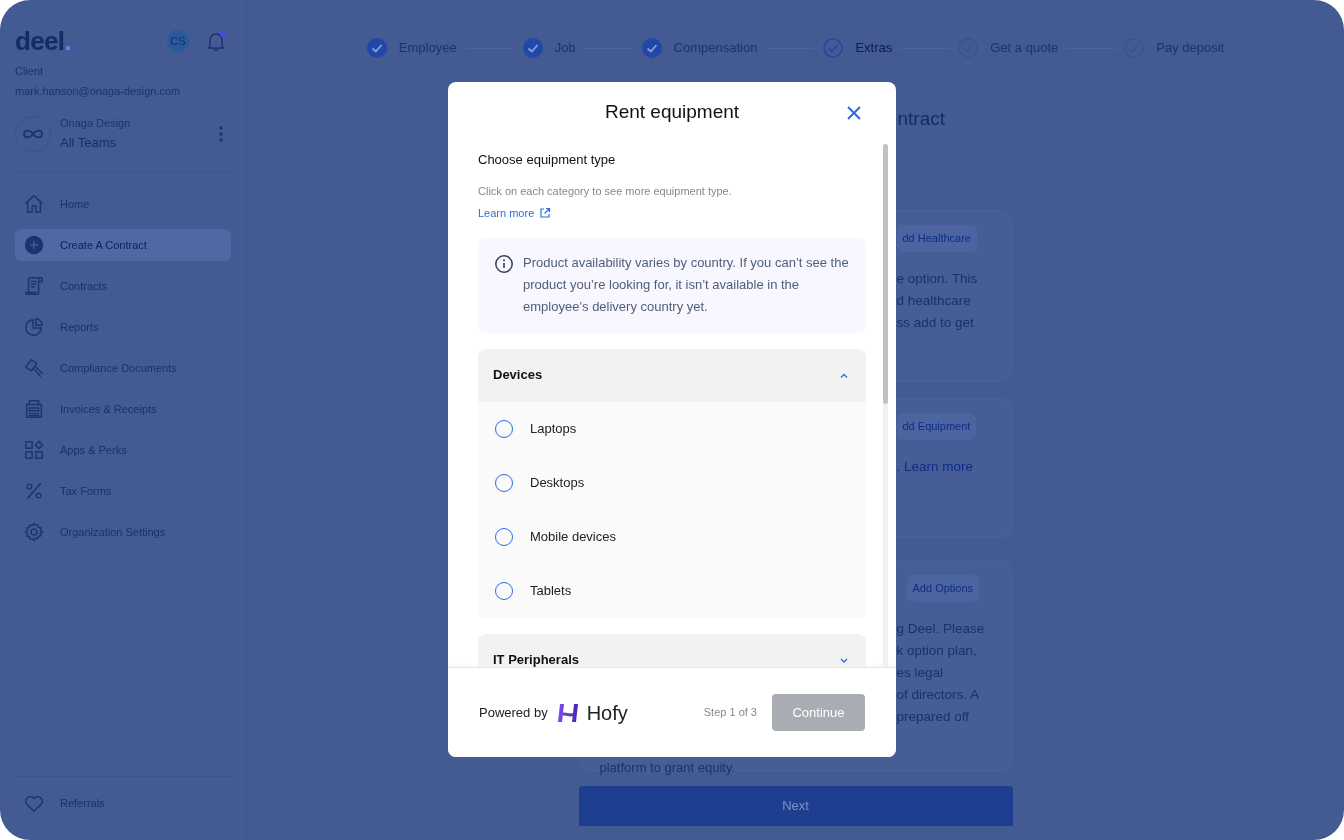 The height and width of the screenshot is (840, 1344). What do you see at coordinates (504, 263) in the screenshot?
I see `info-icon` at bounding box center [504, 263].